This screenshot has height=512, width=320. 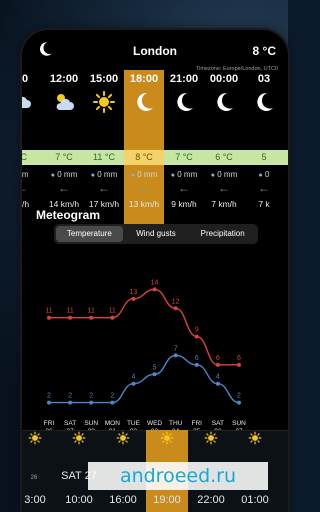 What do you see at coordinates (104, 157) in the screenshot?
I see `hour-temperature: 11 °C` at bounding box center [104, 157].